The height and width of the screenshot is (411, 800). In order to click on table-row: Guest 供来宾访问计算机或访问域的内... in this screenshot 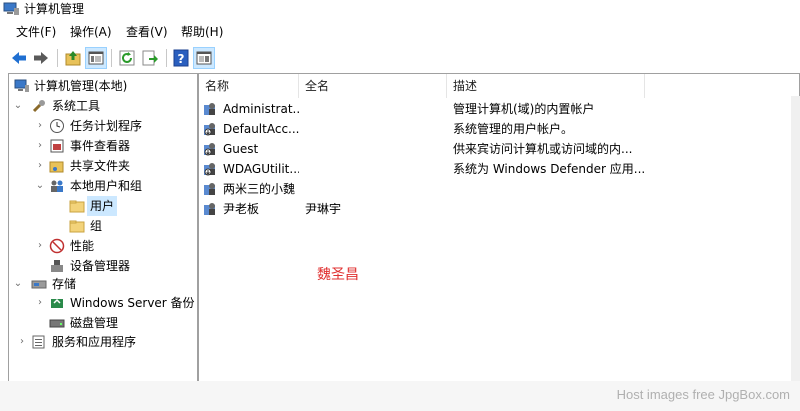, I will do `click(498, 149)`.